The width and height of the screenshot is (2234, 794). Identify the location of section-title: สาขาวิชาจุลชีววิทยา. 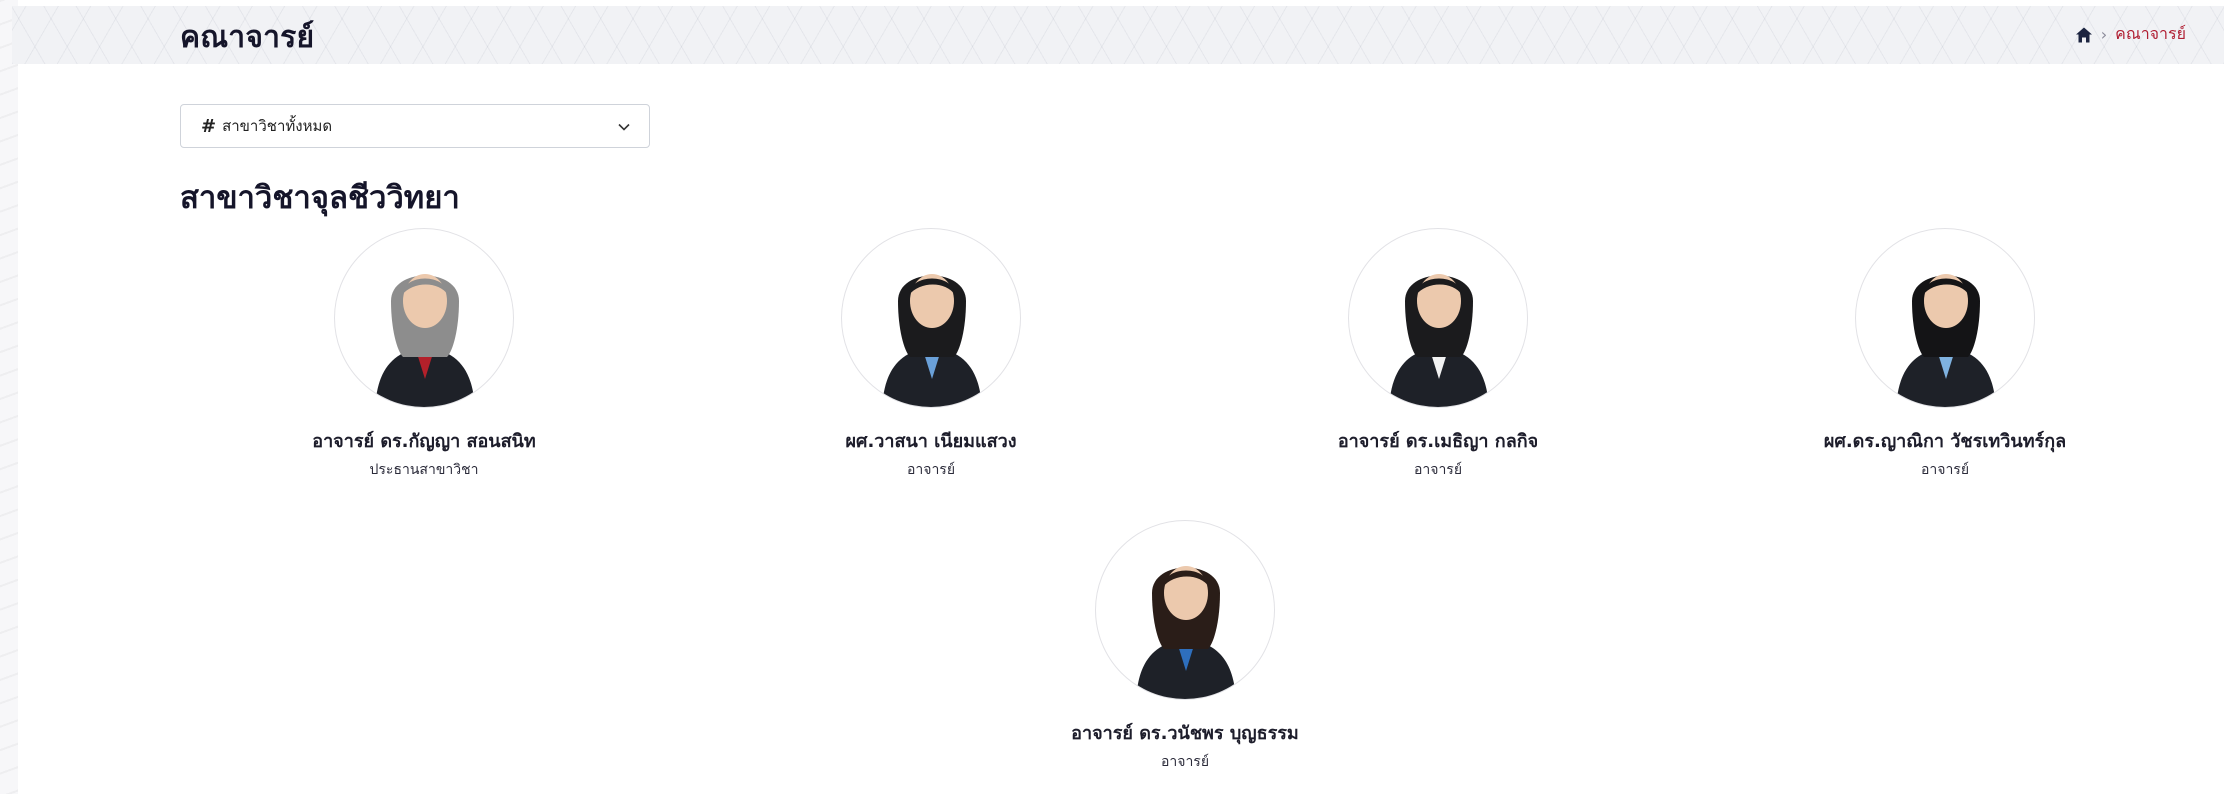
(320, 198).